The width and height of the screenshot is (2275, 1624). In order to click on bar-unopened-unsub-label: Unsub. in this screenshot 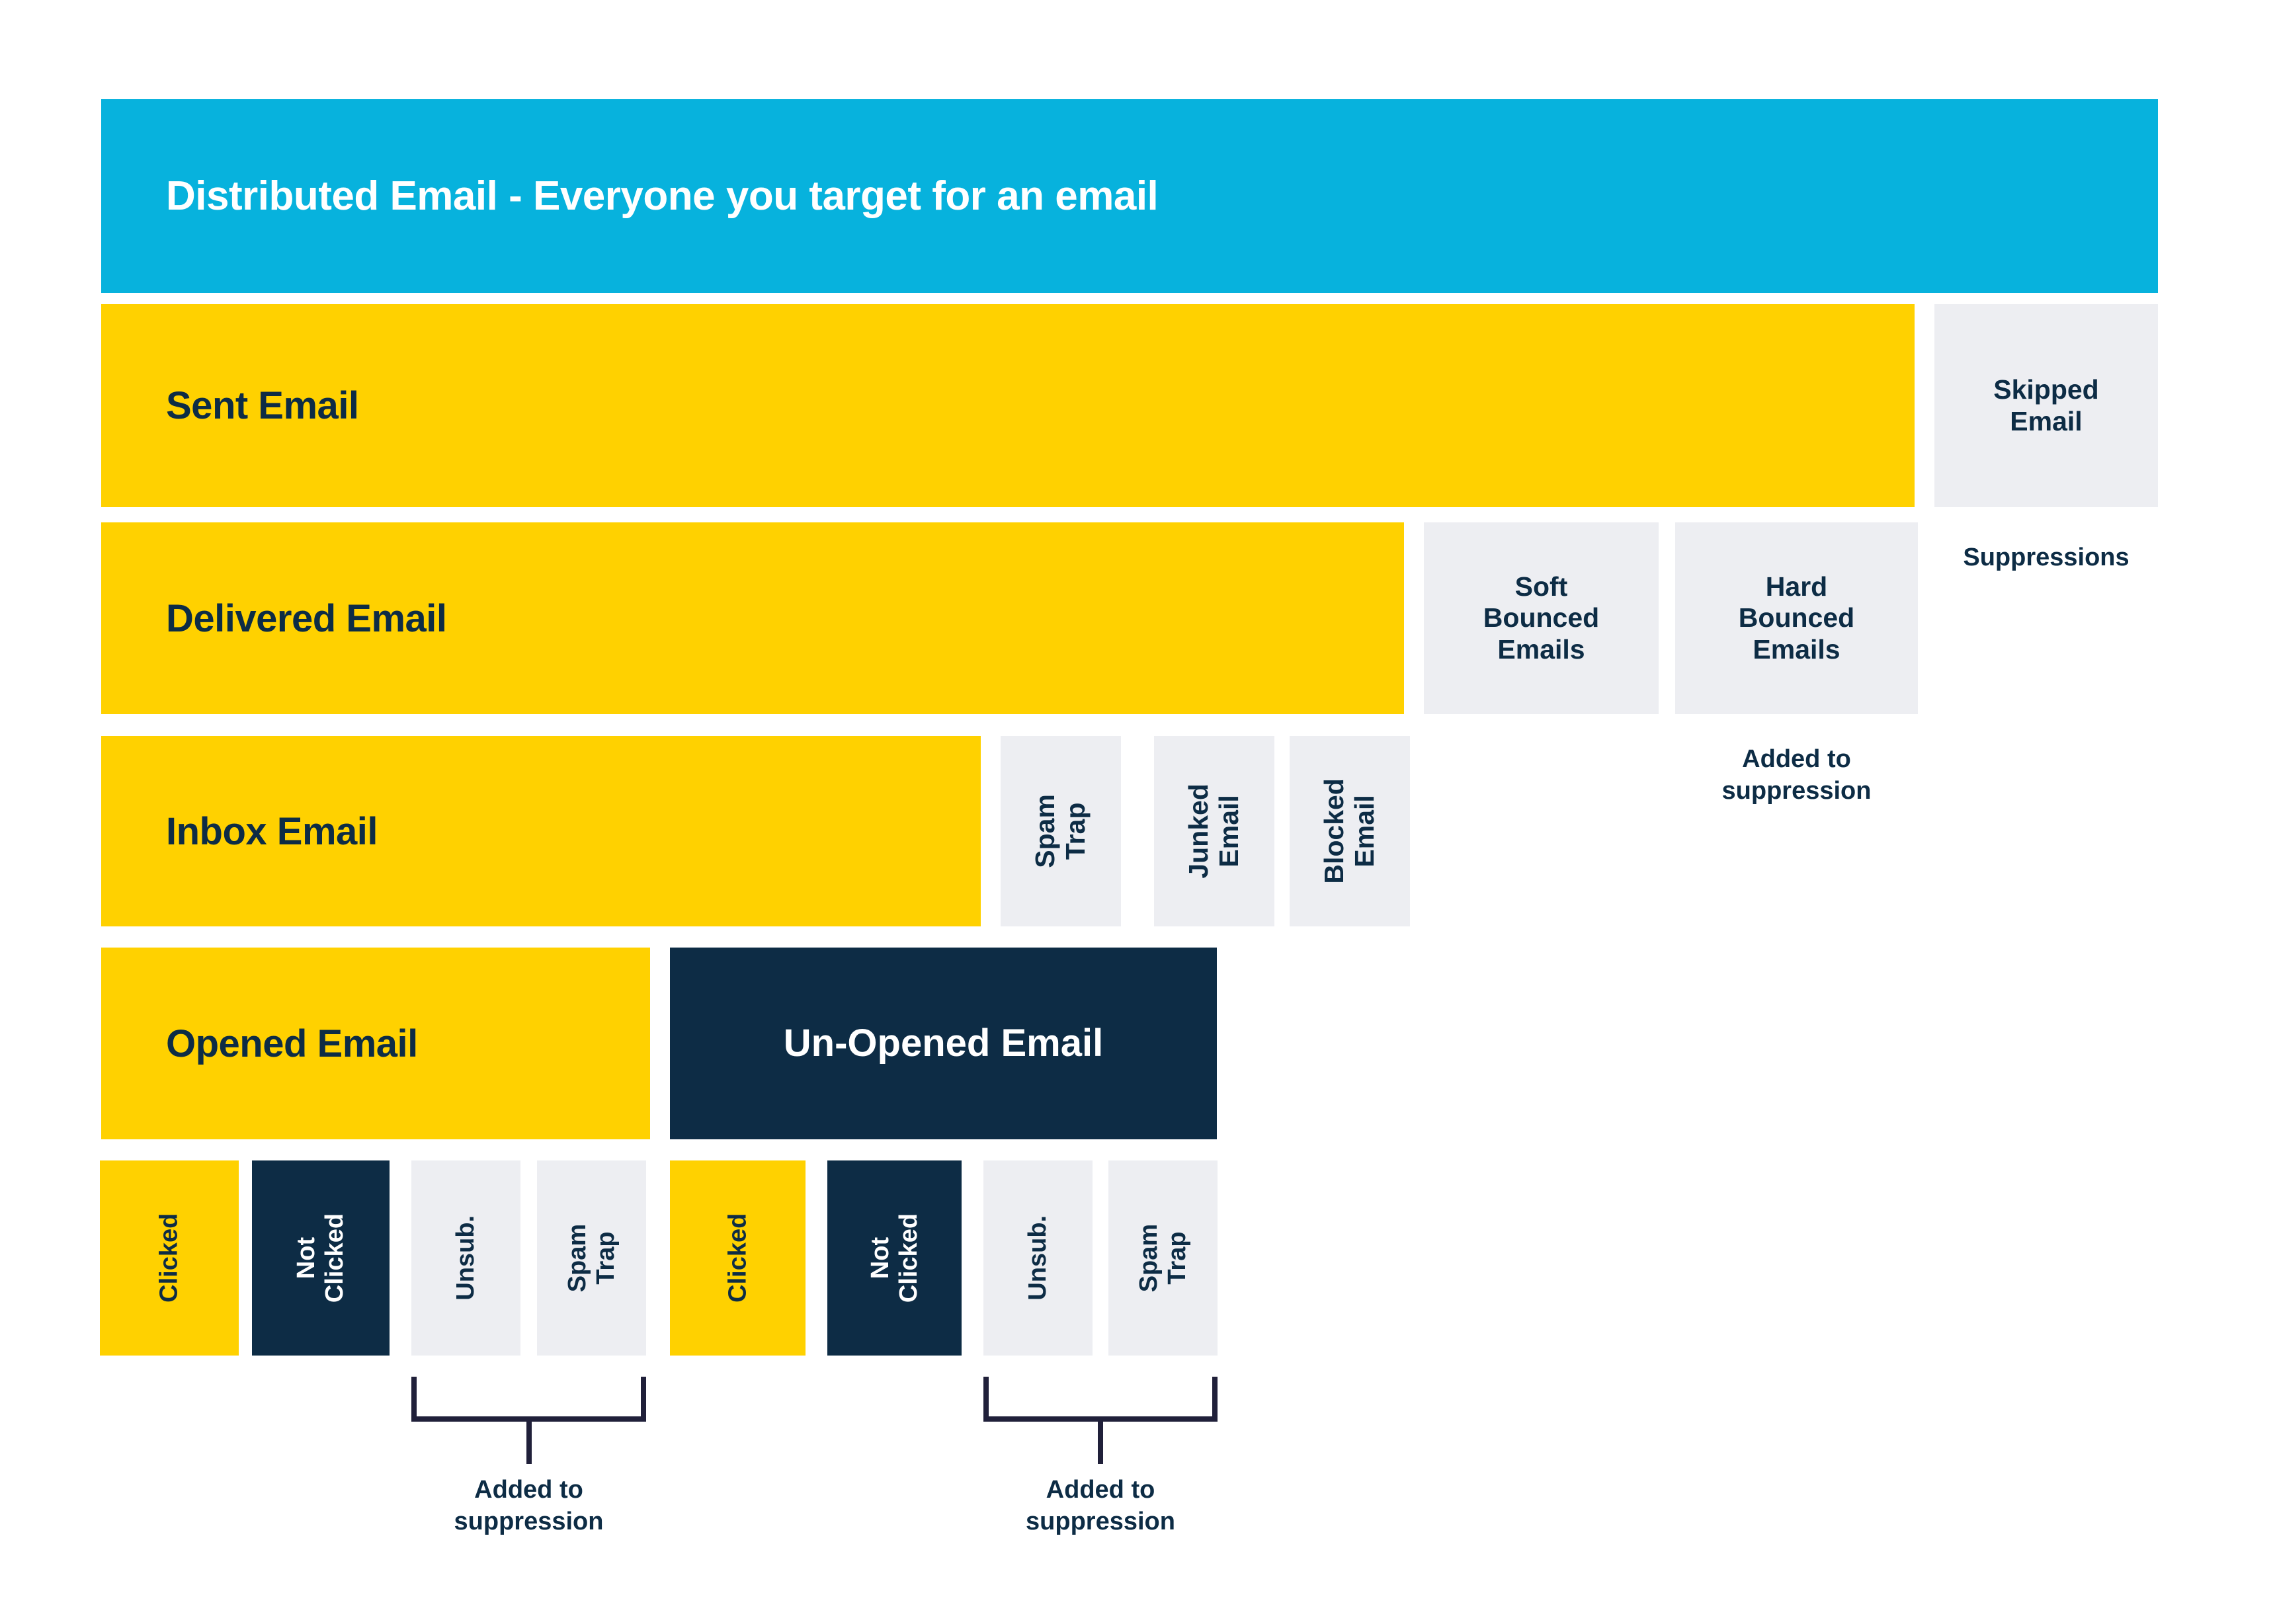, I will do `click(1038, 1258)`.